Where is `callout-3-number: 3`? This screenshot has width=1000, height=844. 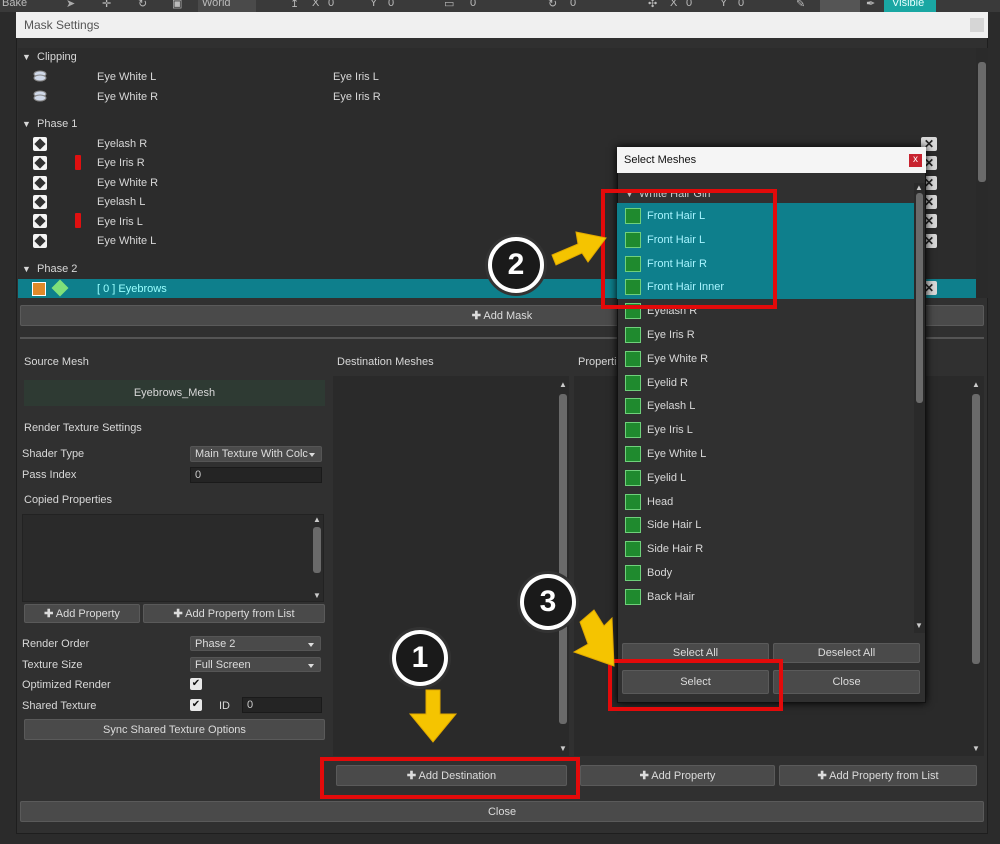
callout-3-number: 3 is located at coordinates (548, 602).